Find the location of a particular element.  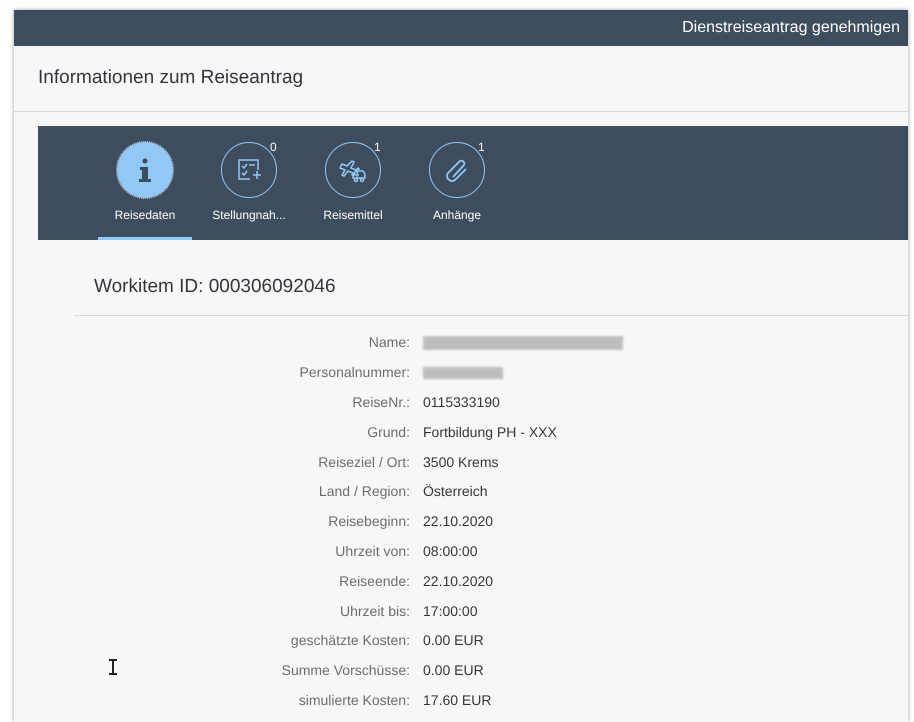

field-value: 08:00:00 is located at coordinates (450, 551).